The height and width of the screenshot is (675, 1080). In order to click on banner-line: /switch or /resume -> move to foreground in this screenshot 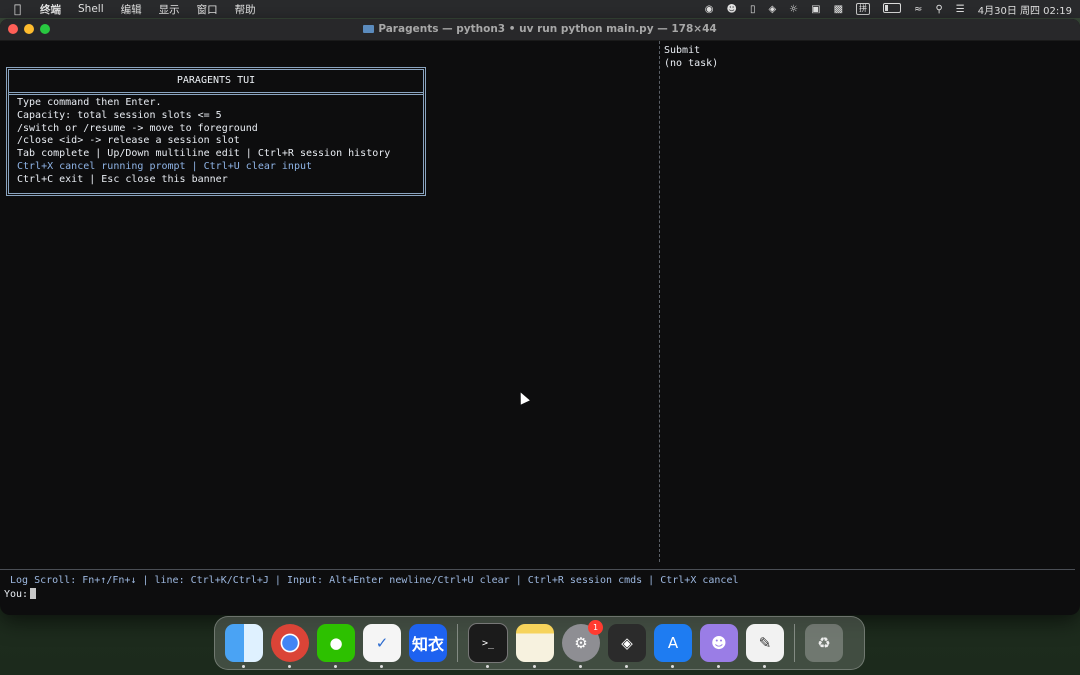, I will do `click(137, 128)`.